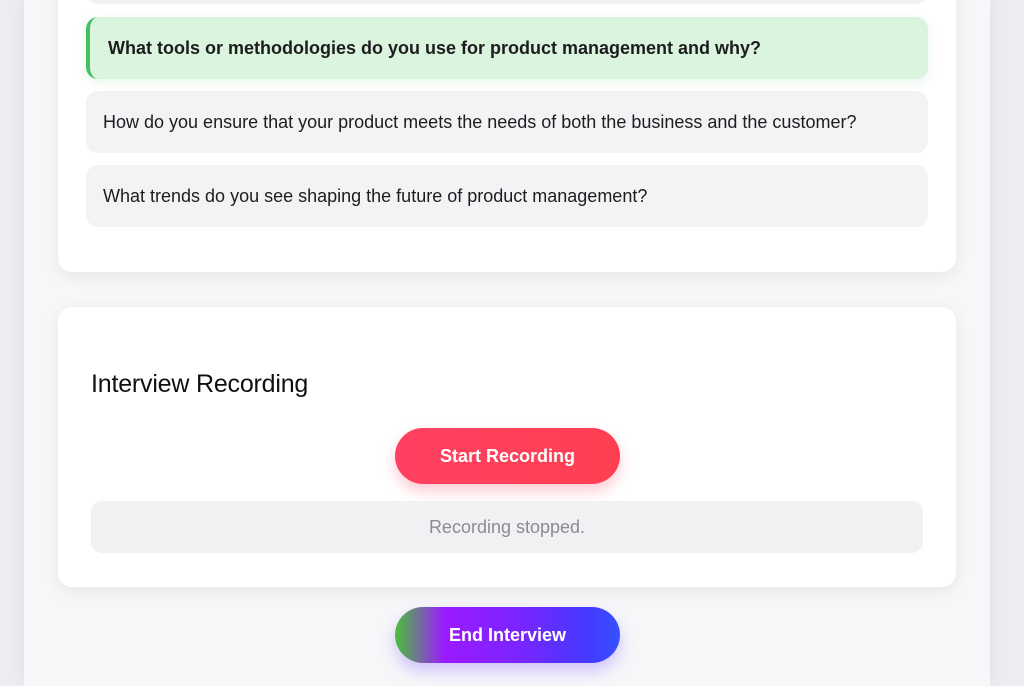  What do you see at coordinates (507, 635) in the screenshot?
I see `end-interview-button: End Interview` at bounding box center [507, 635].